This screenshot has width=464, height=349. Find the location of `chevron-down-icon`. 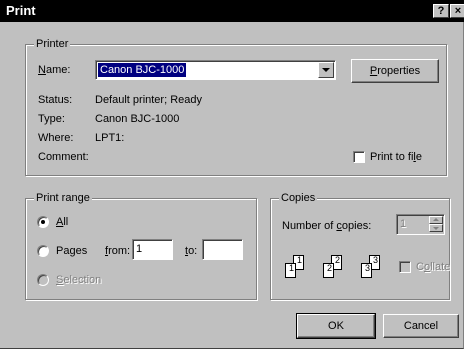

chevron-down-icon is located at coordinates (326, 70).